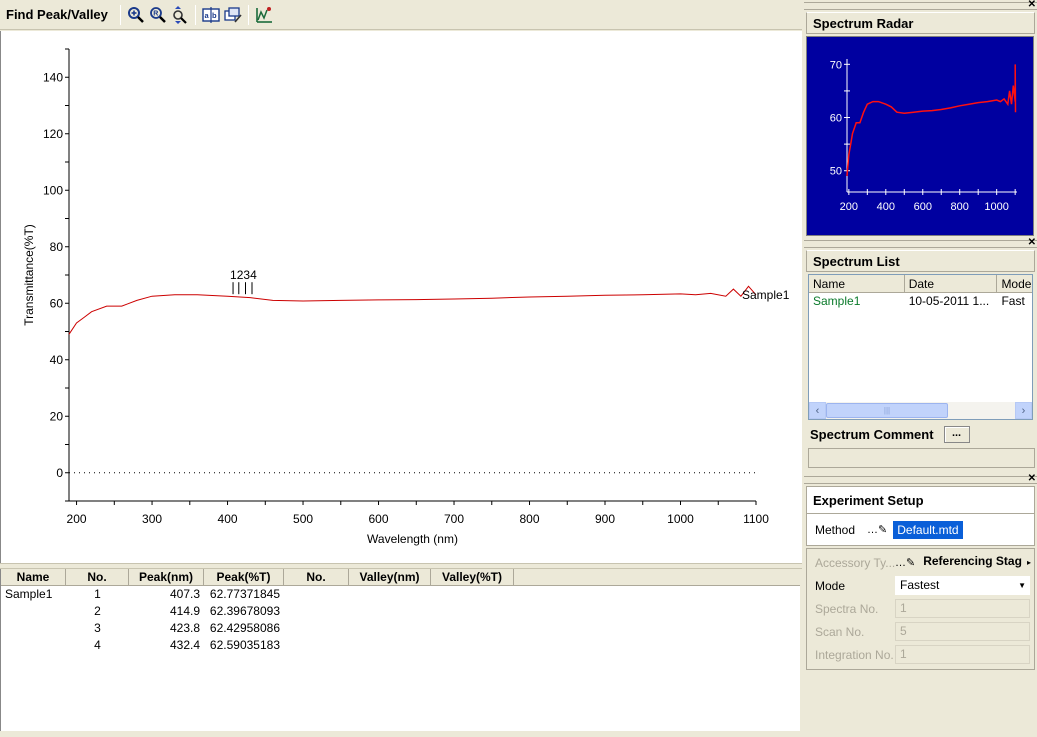 This screenshot has height=737, width=1037. Describe the element at coordinates (184, 628) in the screenshot. I see `cell-peak-nm: 423.8` at that location.